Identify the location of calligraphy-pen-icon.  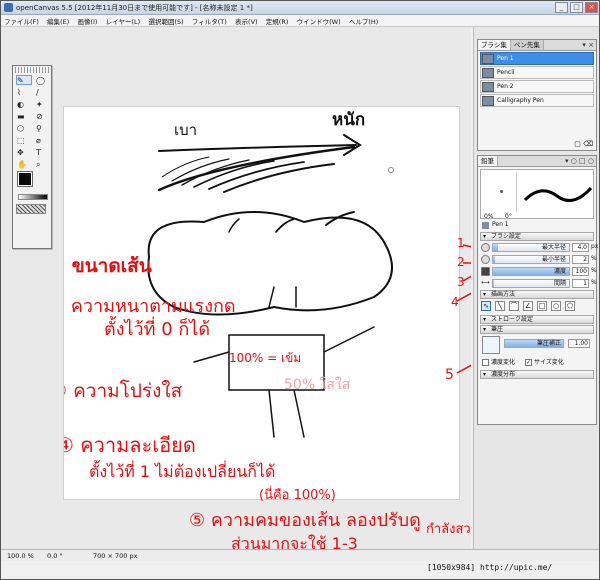
(488, 101).